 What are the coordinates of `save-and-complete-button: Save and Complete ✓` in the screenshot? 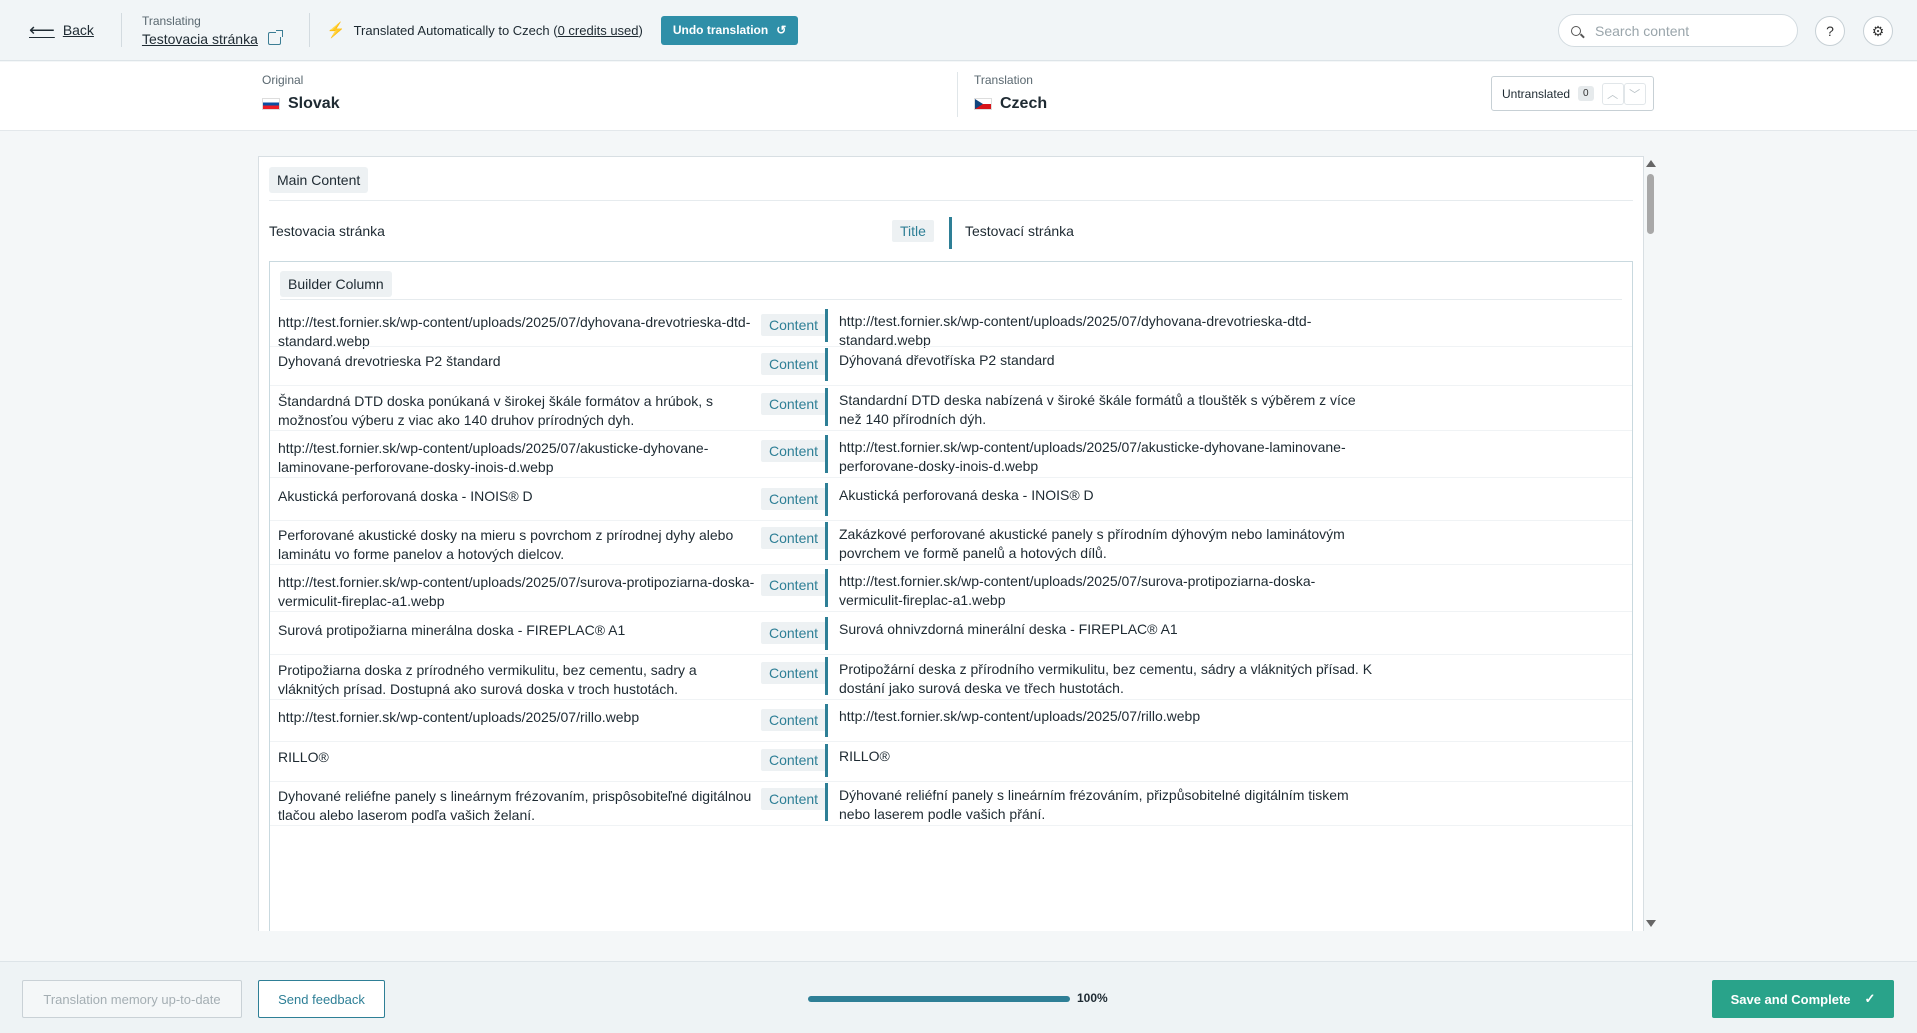 It's located at (1803, 999).